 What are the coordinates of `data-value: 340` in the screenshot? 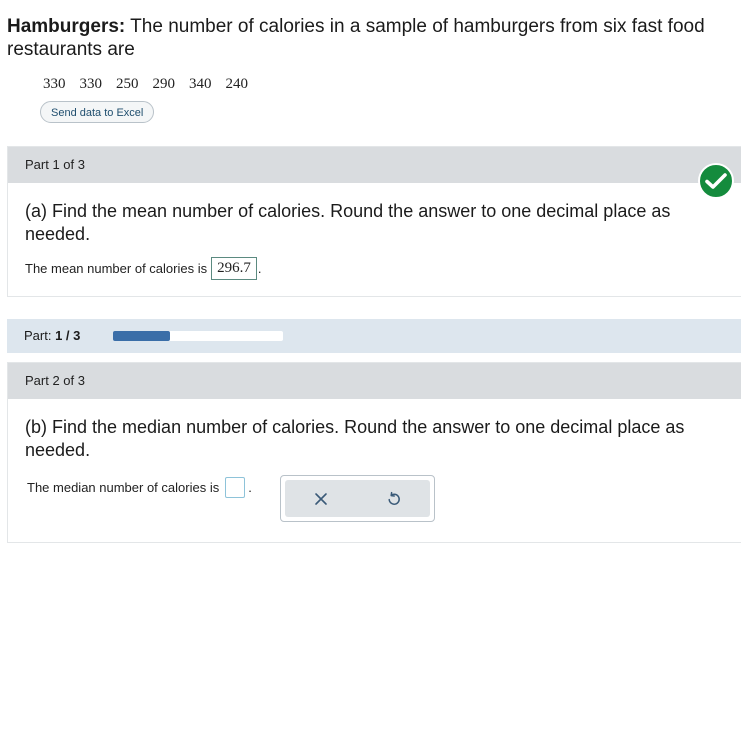 It's located at (200, 84).